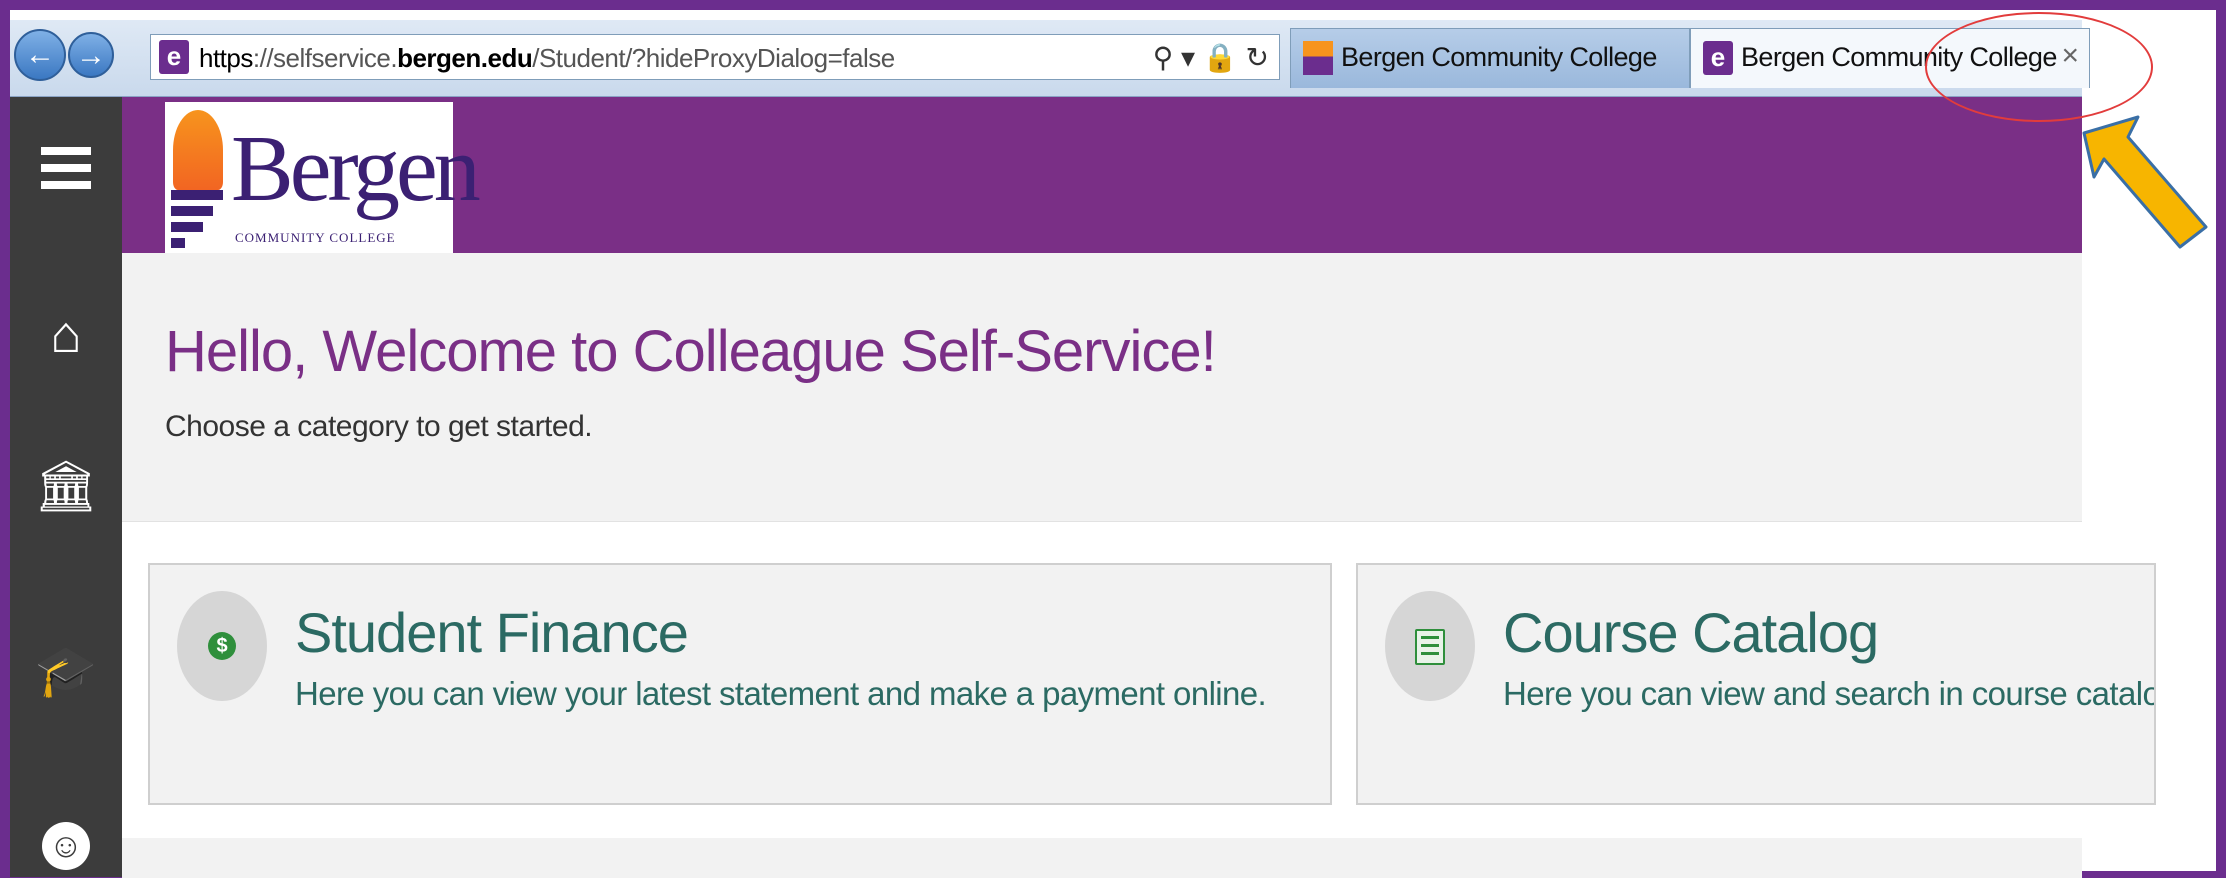 This screenshot has width=2226, height=878. What do you see at coordinates (91, 55) in the screenshot?
I see `forward-button: →` at bounding box center [91, 55].